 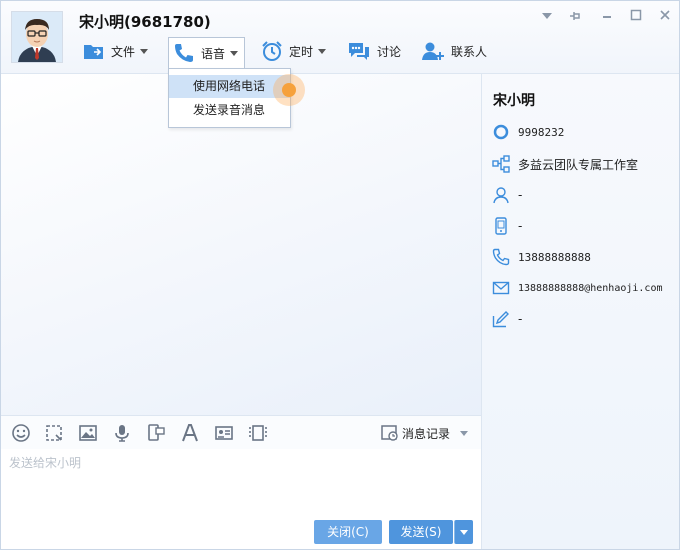 I want to click on chat-bubble-icon, so click(x=359, y=51).